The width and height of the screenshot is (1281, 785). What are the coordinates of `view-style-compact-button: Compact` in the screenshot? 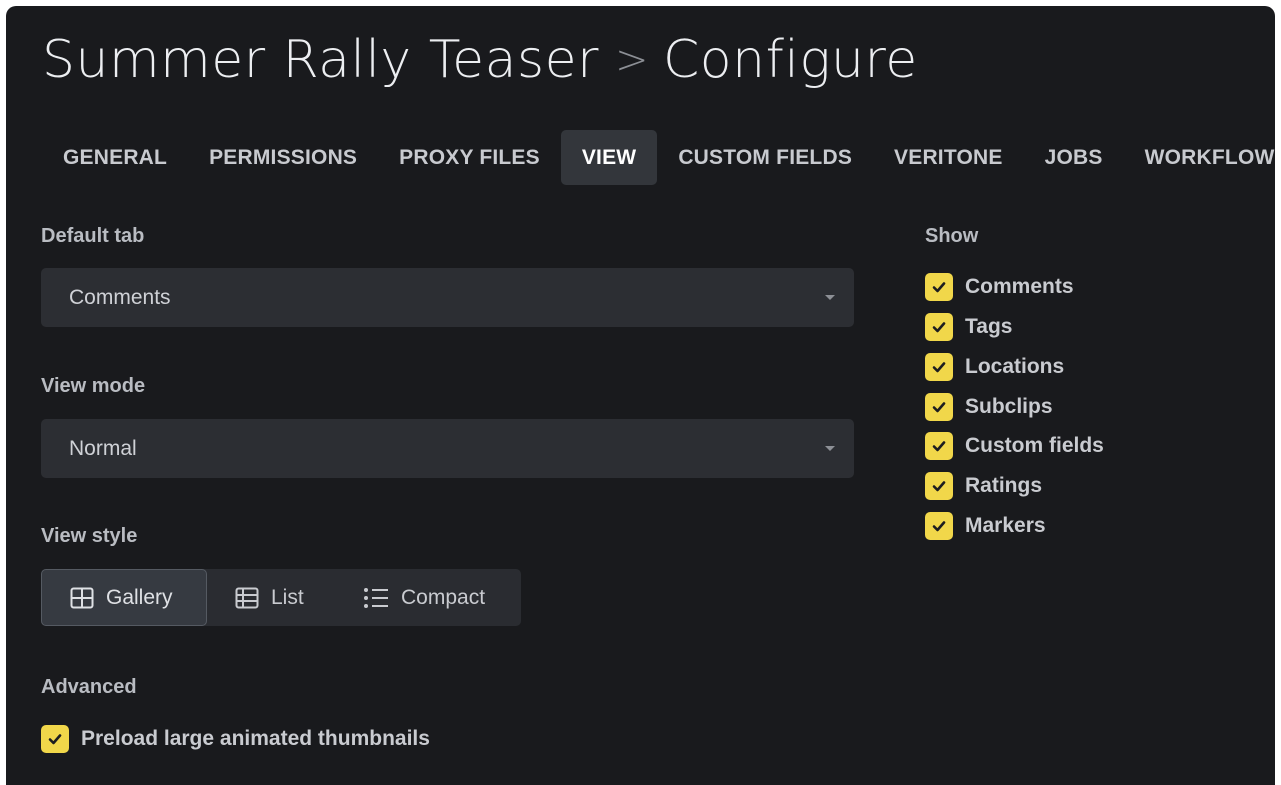 It's located at (428, 597).